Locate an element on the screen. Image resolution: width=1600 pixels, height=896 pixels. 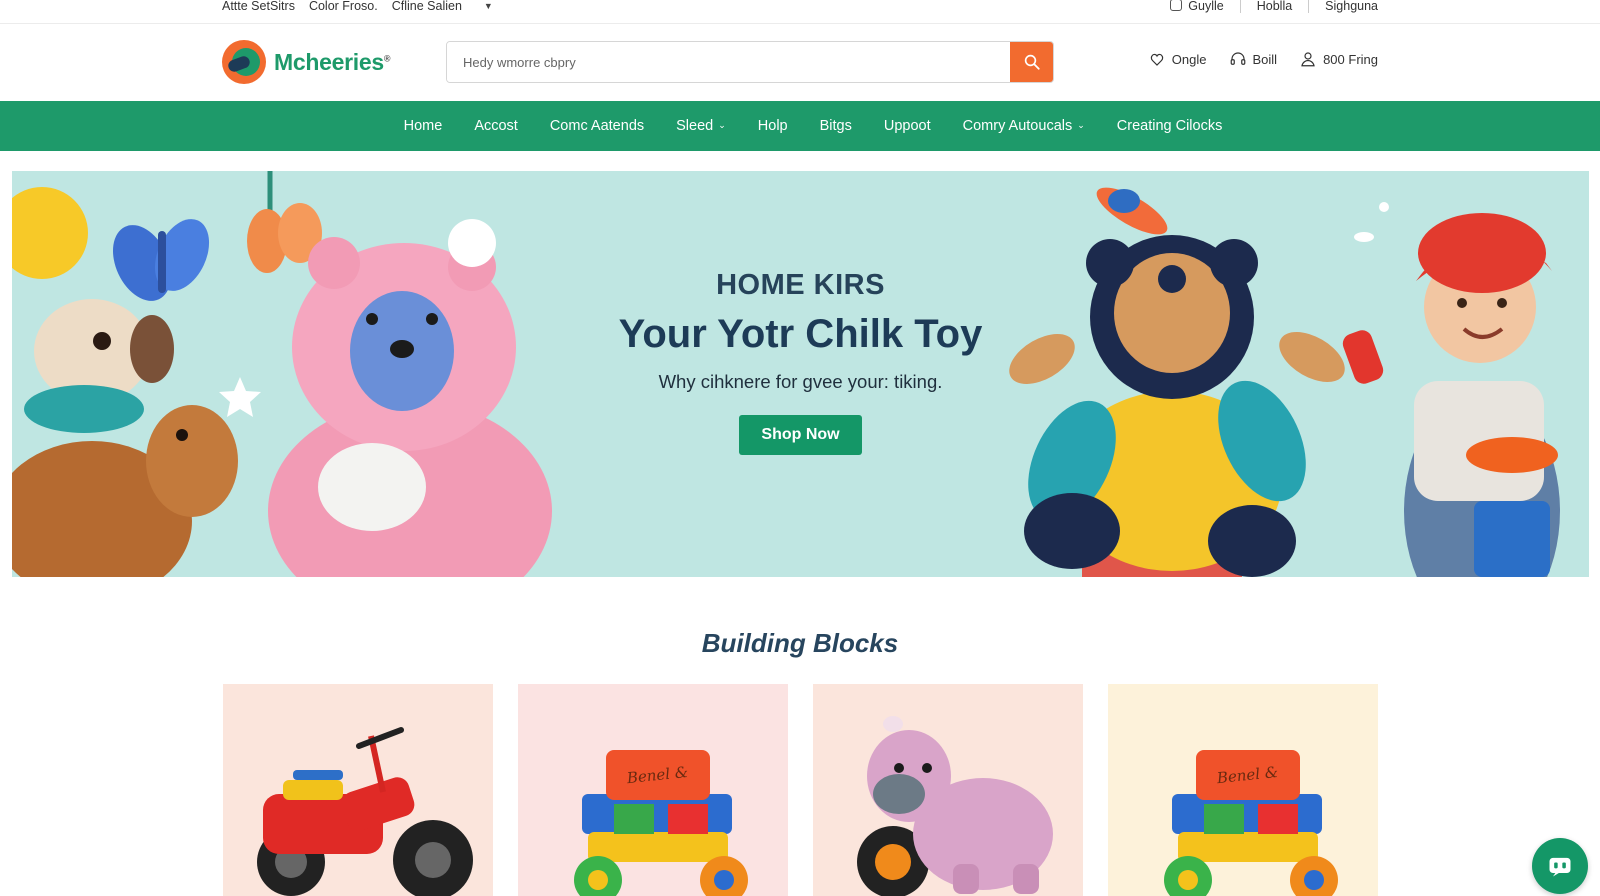
chat-button is located at coordinates (1560, 866).